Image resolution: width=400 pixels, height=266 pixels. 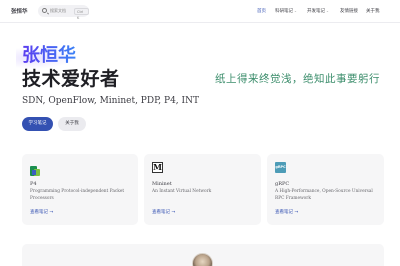 I want to click on nav-research-notes: 科研笔记⌄, so click(x=286, y=11).